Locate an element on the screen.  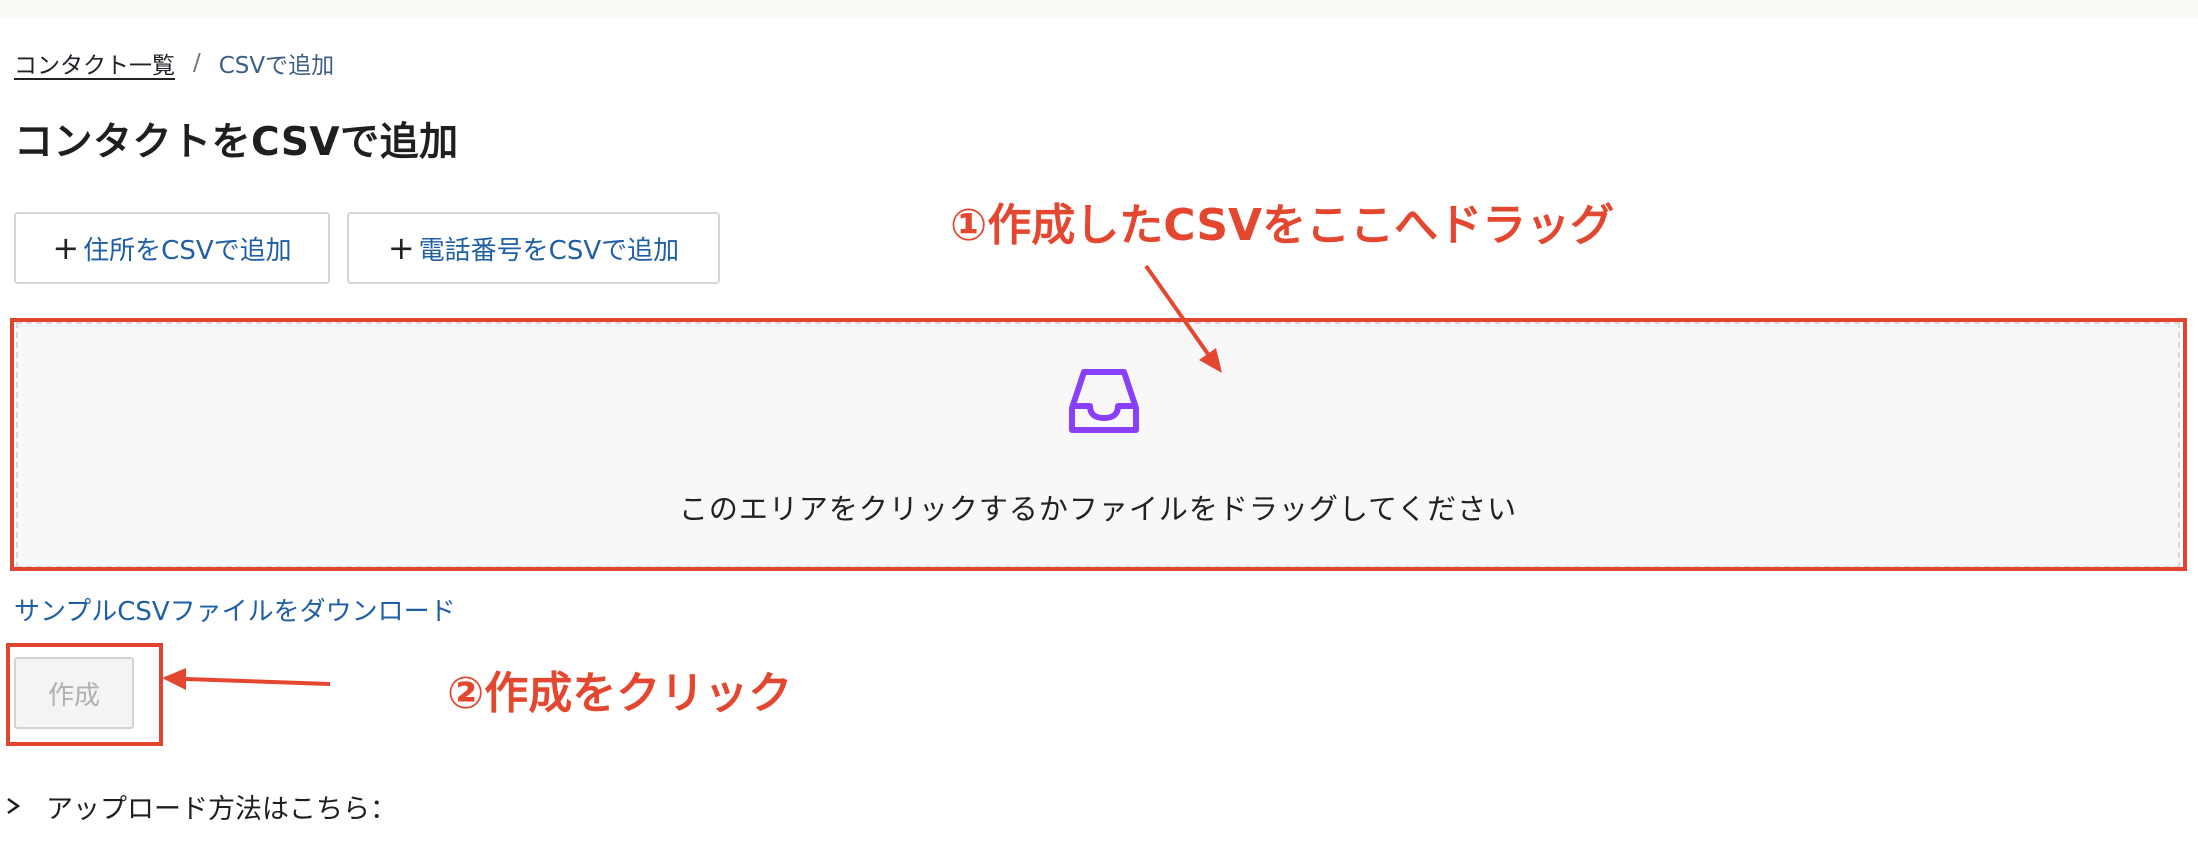
dropzone-instruction: このエリアをクリックするかファイルをドラッグしてください is located at coordinates (1098, 509).